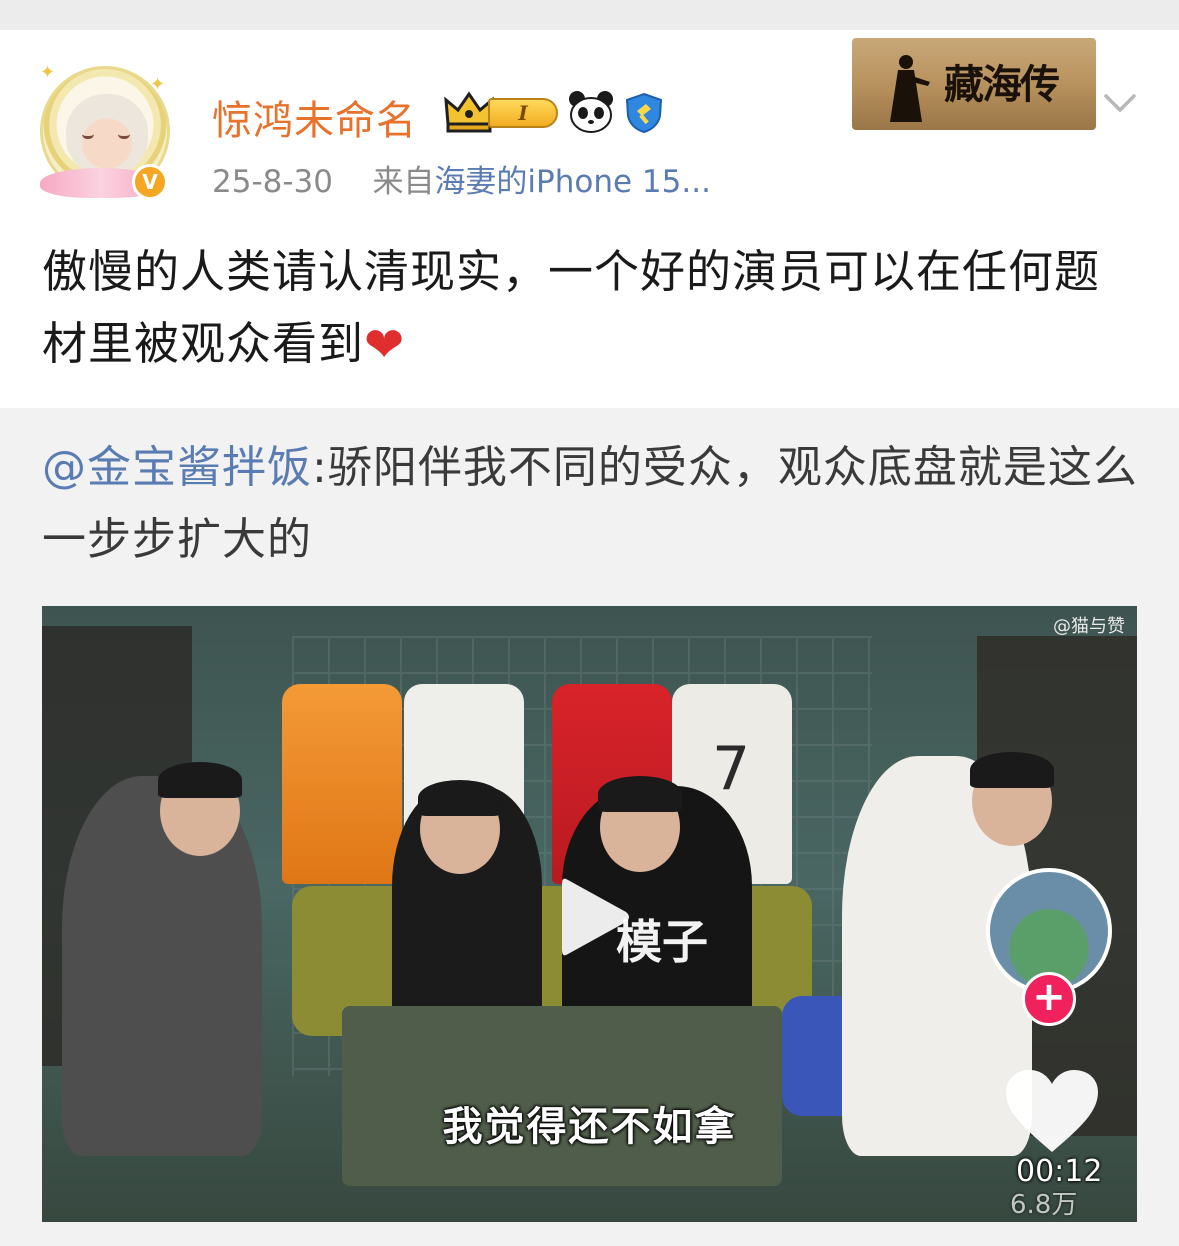  Describe the element at coordinates (592, 504) in the screenshot. I see `repost-body: @金宝酱拌饭:骄阳伴我不同的受众，观众底盘就是这么一步步扩大的` at that location.